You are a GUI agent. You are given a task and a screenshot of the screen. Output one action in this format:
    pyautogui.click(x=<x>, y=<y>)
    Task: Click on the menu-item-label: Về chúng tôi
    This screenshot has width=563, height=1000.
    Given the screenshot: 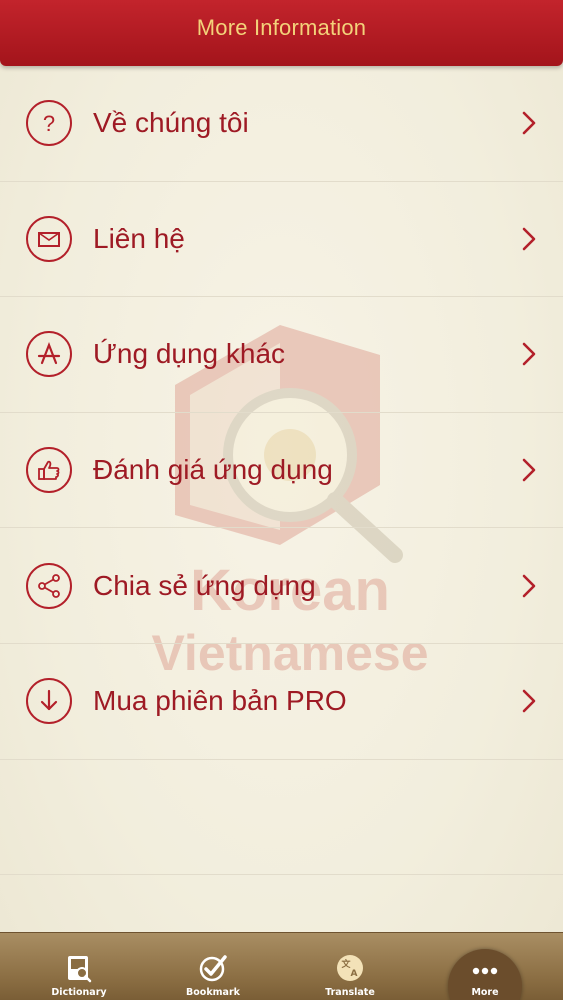 What is the action you would take?
    pyautogui.click(x=171, y=123)
    